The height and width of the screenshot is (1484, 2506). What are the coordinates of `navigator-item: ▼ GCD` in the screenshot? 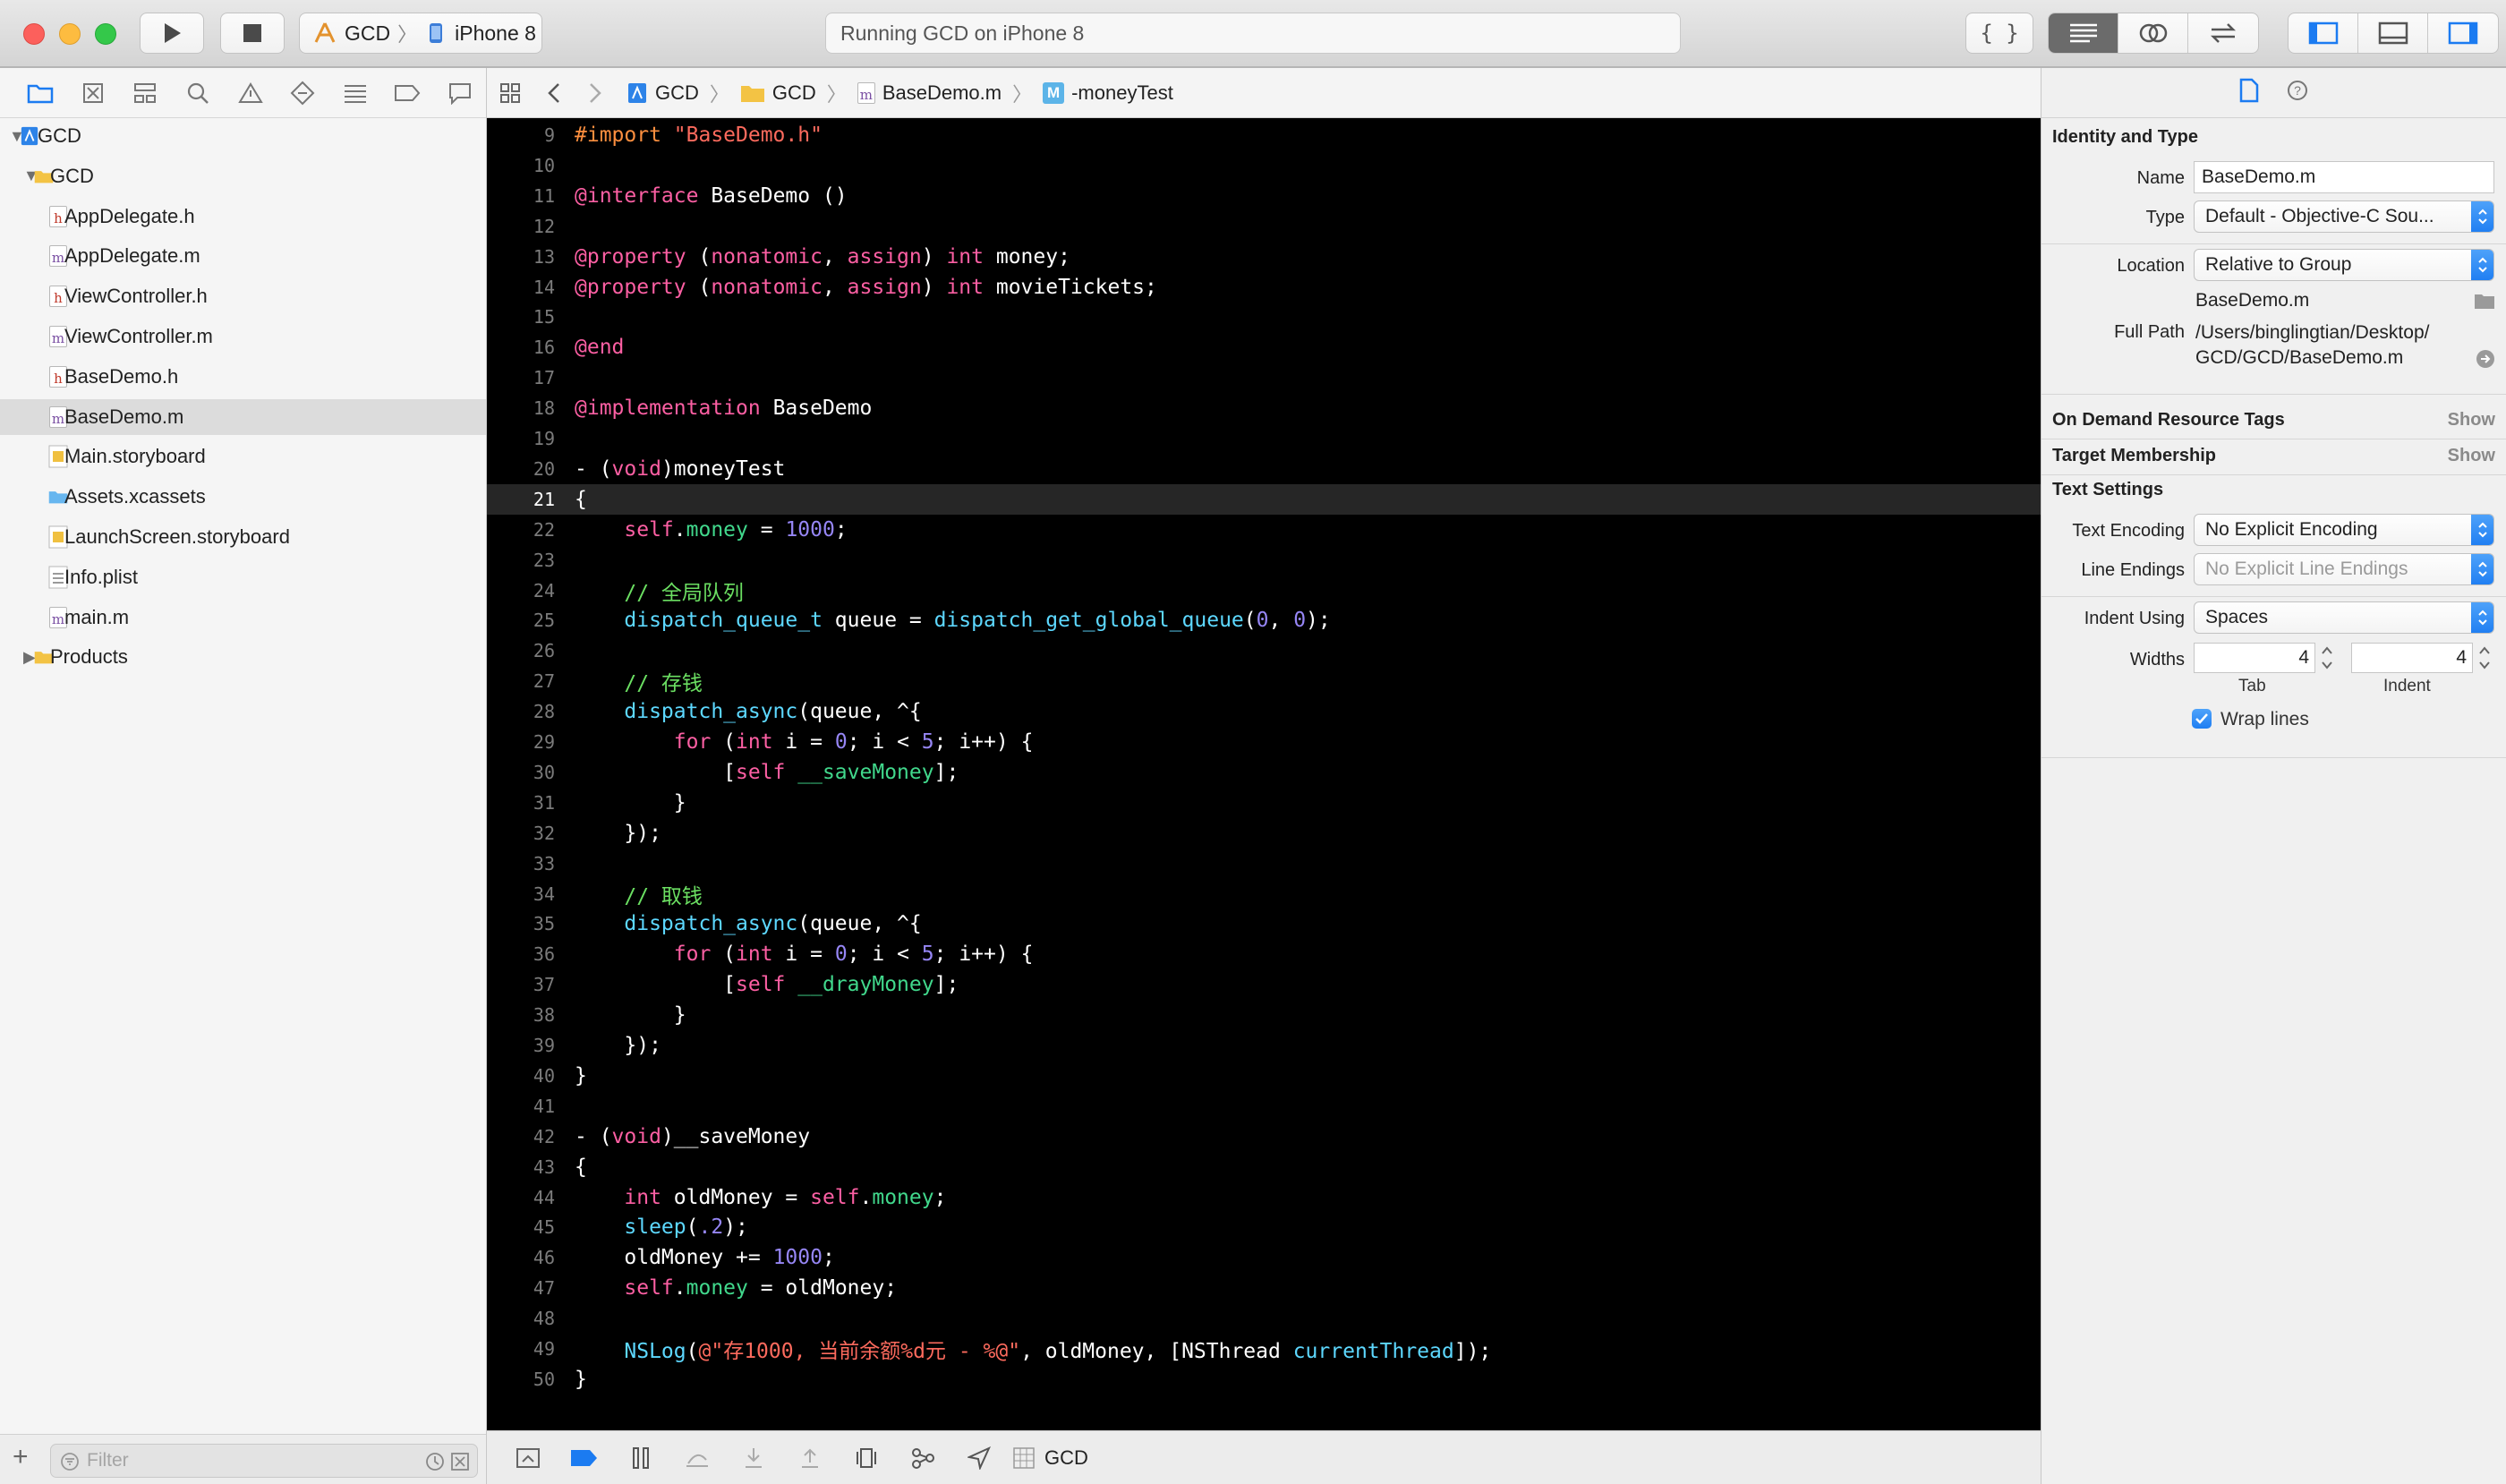 It's located at (243, 136).